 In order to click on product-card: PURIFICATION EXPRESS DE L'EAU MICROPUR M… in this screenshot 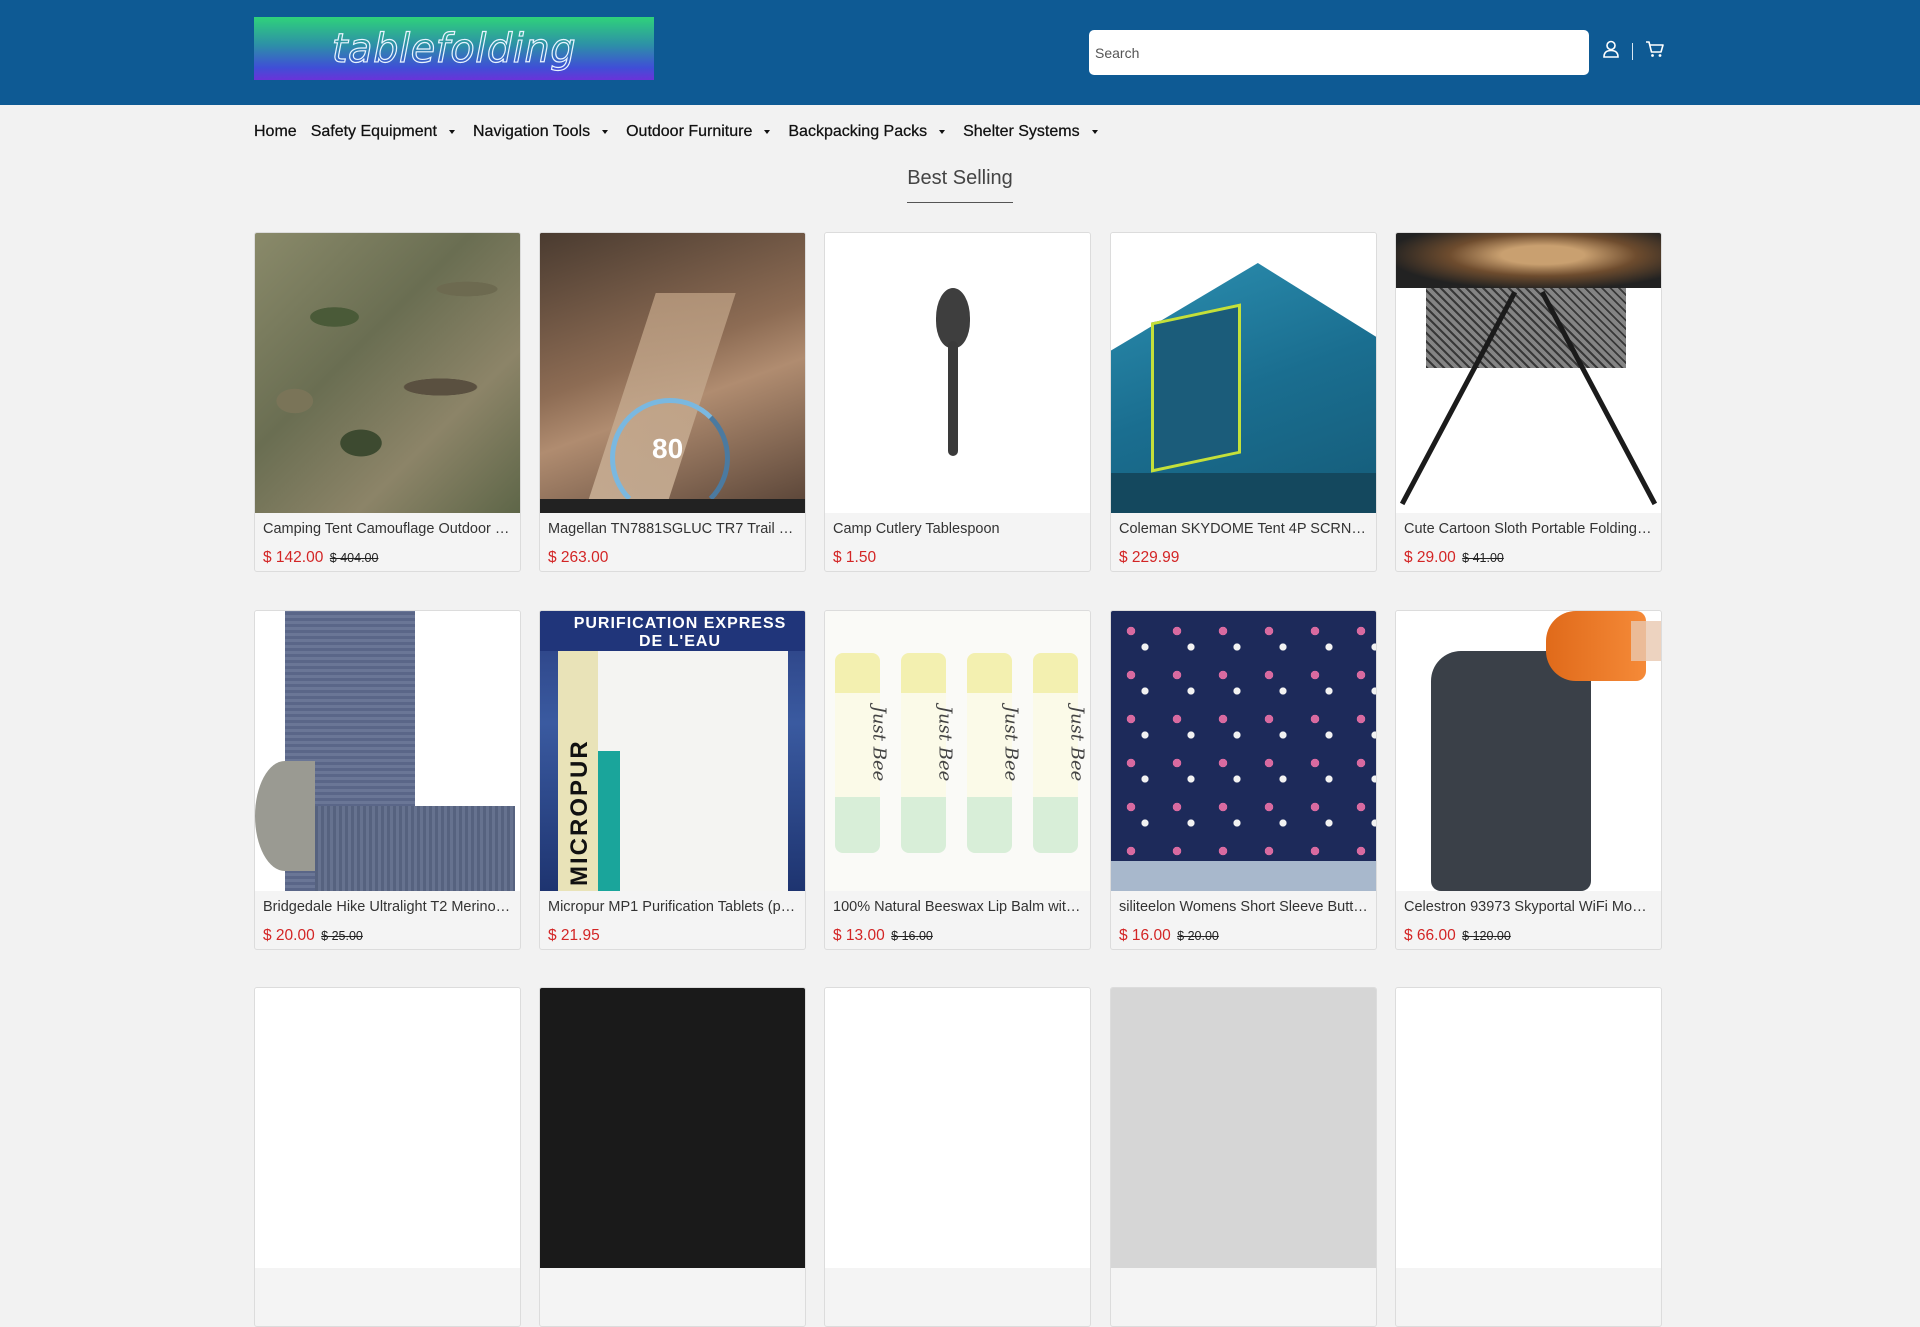, I will do `click(672, 780)`.